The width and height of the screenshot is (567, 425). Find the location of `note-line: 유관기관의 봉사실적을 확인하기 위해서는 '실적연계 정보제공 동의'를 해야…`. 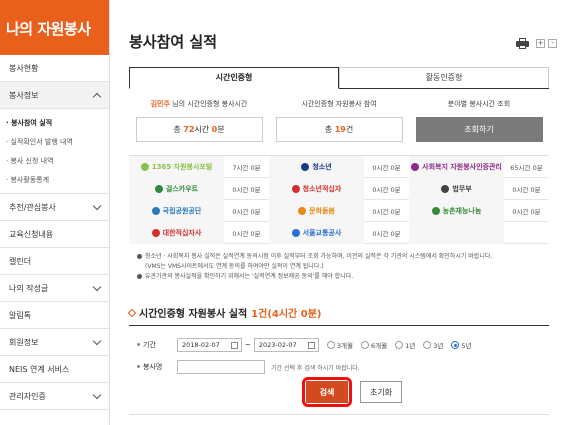

note-line: 유관기관의 봉사실적을 확인하기 위해서는 '실적연계 정보제공 동의'를 해야… is located at coordinates (249, 276).